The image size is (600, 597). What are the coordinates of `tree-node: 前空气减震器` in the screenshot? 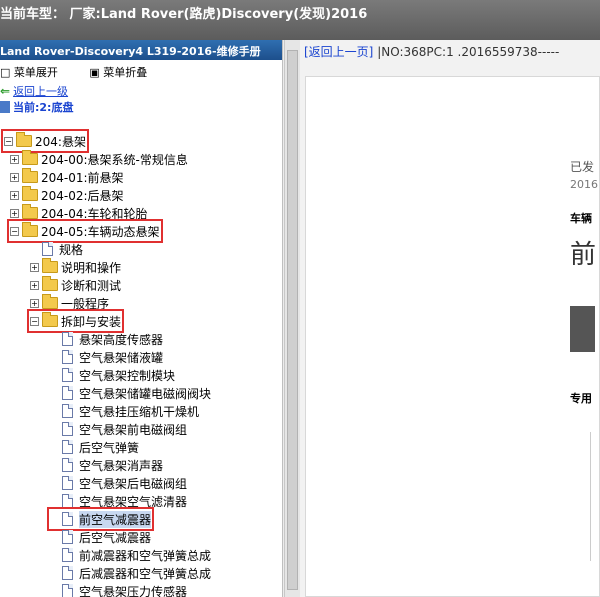 It's located at (100, 519).